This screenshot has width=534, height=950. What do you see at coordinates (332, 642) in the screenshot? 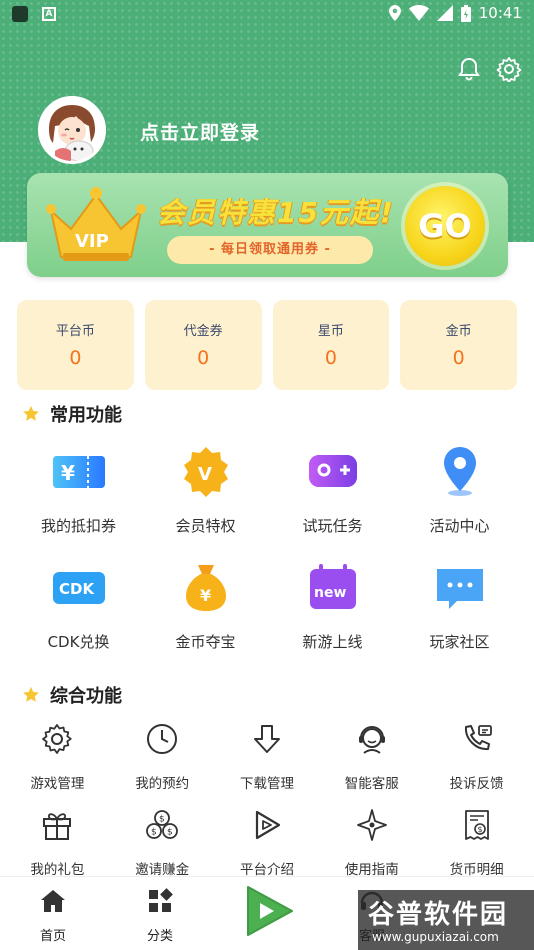
I see `item-label: 新游上线` at bounding box center [332, 642].